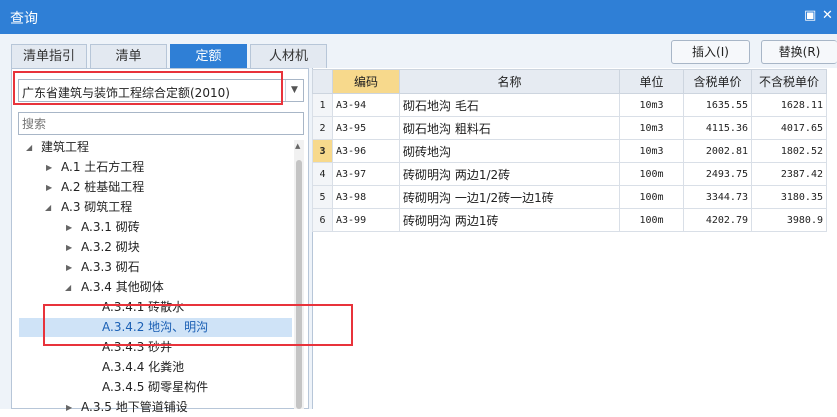 This screenshot has width=837, height=417. I want to click on table-row: 4 A3-97 砖砌明沟 两边1/2砖 100m 2493.75 2387.42, so click(569, 174).